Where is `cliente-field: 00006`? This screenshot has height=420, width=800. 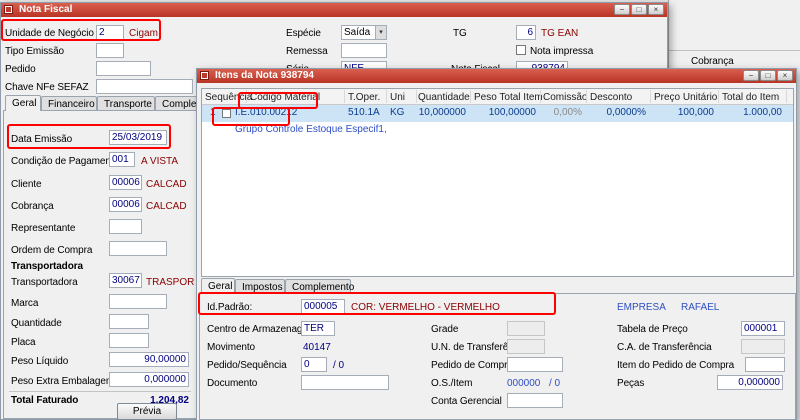 cliente-field: 00006 is located at coordinates (125, 182).